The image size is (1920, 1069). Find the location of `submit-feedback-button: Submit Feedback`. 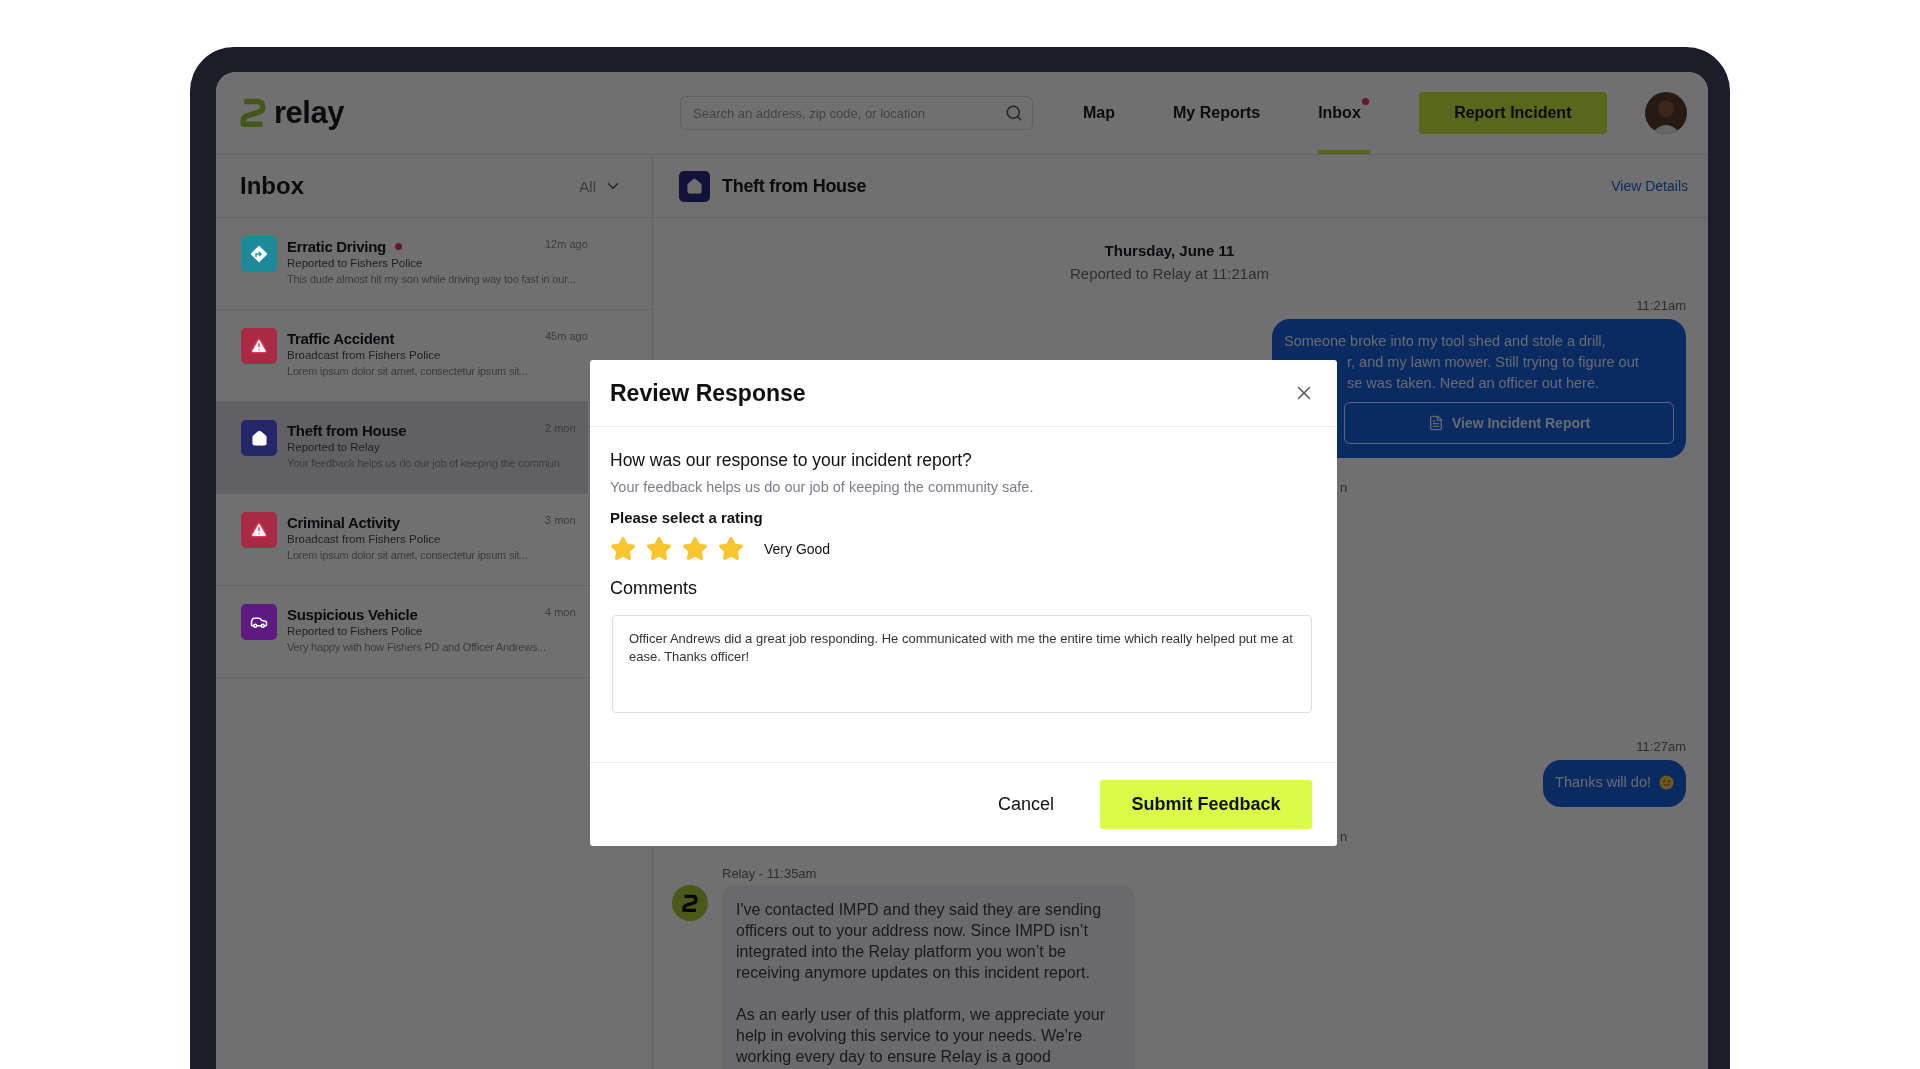

submit-feedback-button: Submit Feedback is located at coordinates (1206, 804).